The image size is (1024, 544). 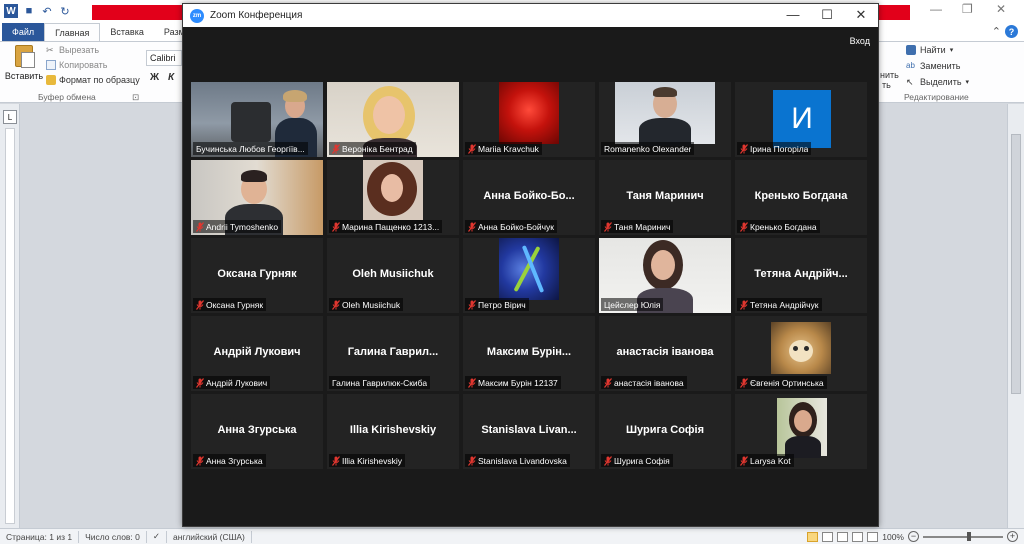 What do you see at coordinates (893, 537) in the screenshot?
I see `zoom-level: 100%` at bounding box center [893, 537].